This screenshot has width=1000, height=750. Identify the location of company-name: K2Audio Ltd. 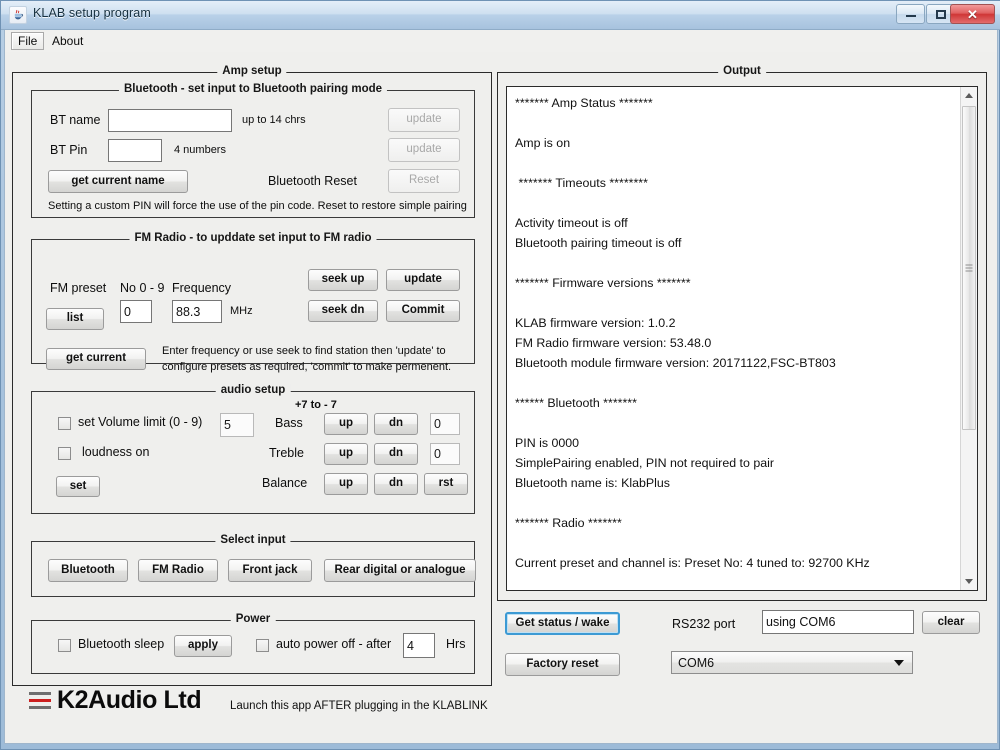
(129, 700).